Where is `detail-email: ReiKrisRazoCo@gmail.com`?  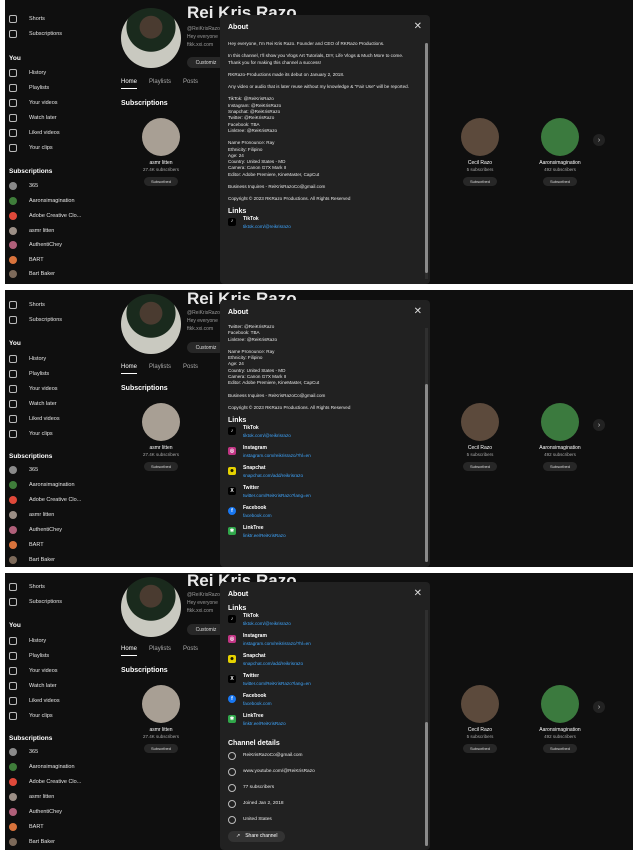 detail-email: ReiKrisRazoCo@gmail.com is located at coordinates (324, 756).